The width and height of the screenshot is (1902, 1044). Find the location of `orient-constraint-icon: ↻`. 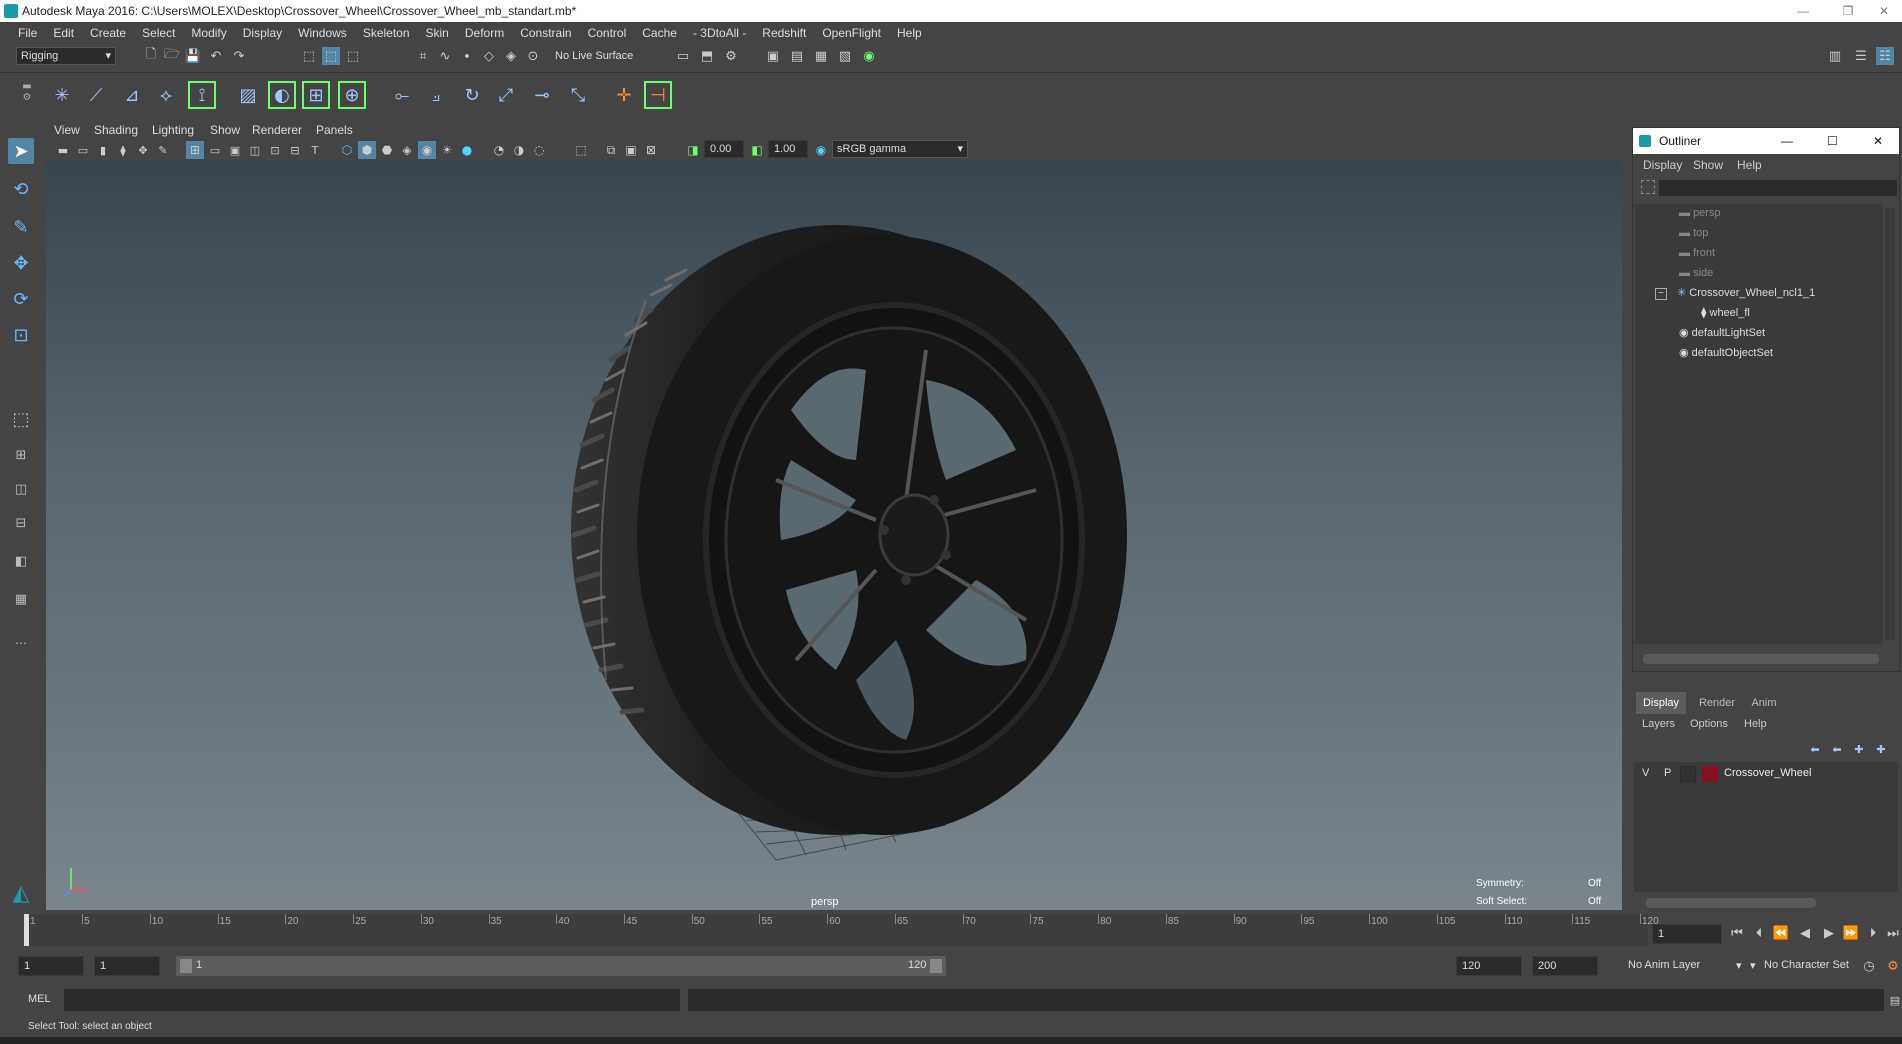

orient-constraint-icon: ↻ is located at coordinates (472, 95).